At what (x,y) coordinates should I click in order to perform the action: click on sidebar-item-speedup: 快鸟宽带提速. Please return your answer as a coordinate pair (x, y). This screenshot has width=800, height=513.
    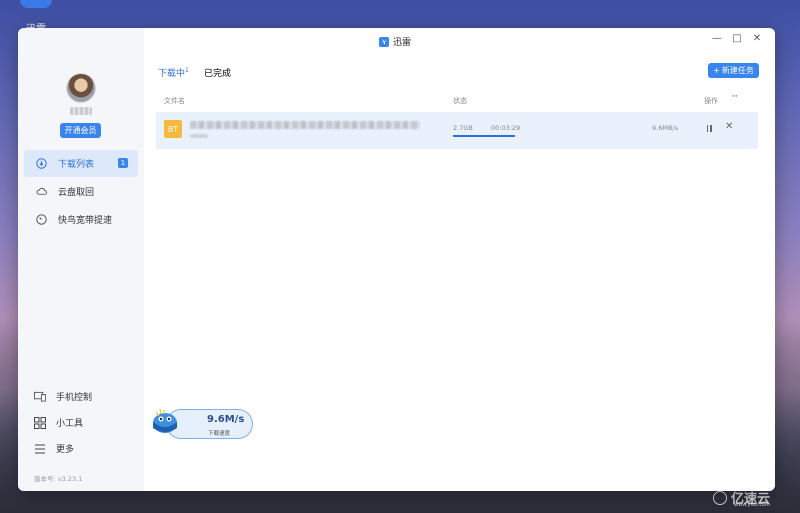
    Looking at the image, I should click on (81, 219).